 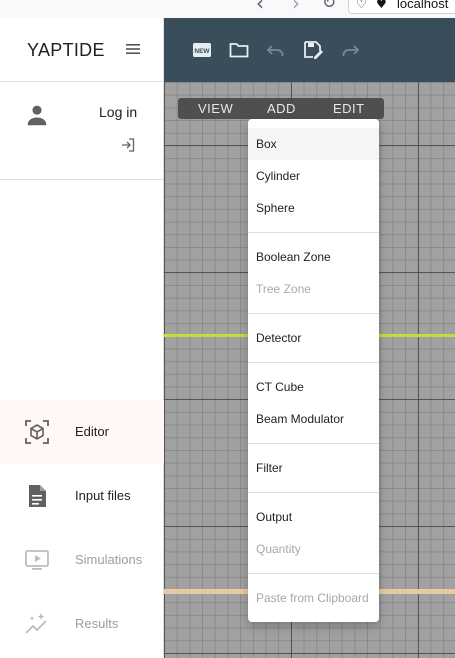 I want to click on url-text: localhost, so click(x=422, y=5).